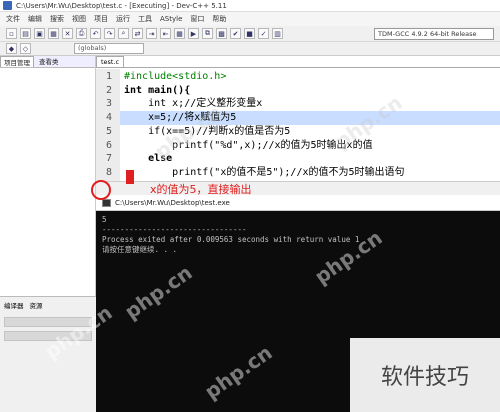 This screenshot has height=412, width=500. I want to click on tab-compiler: 编译器, so click(14, 305).